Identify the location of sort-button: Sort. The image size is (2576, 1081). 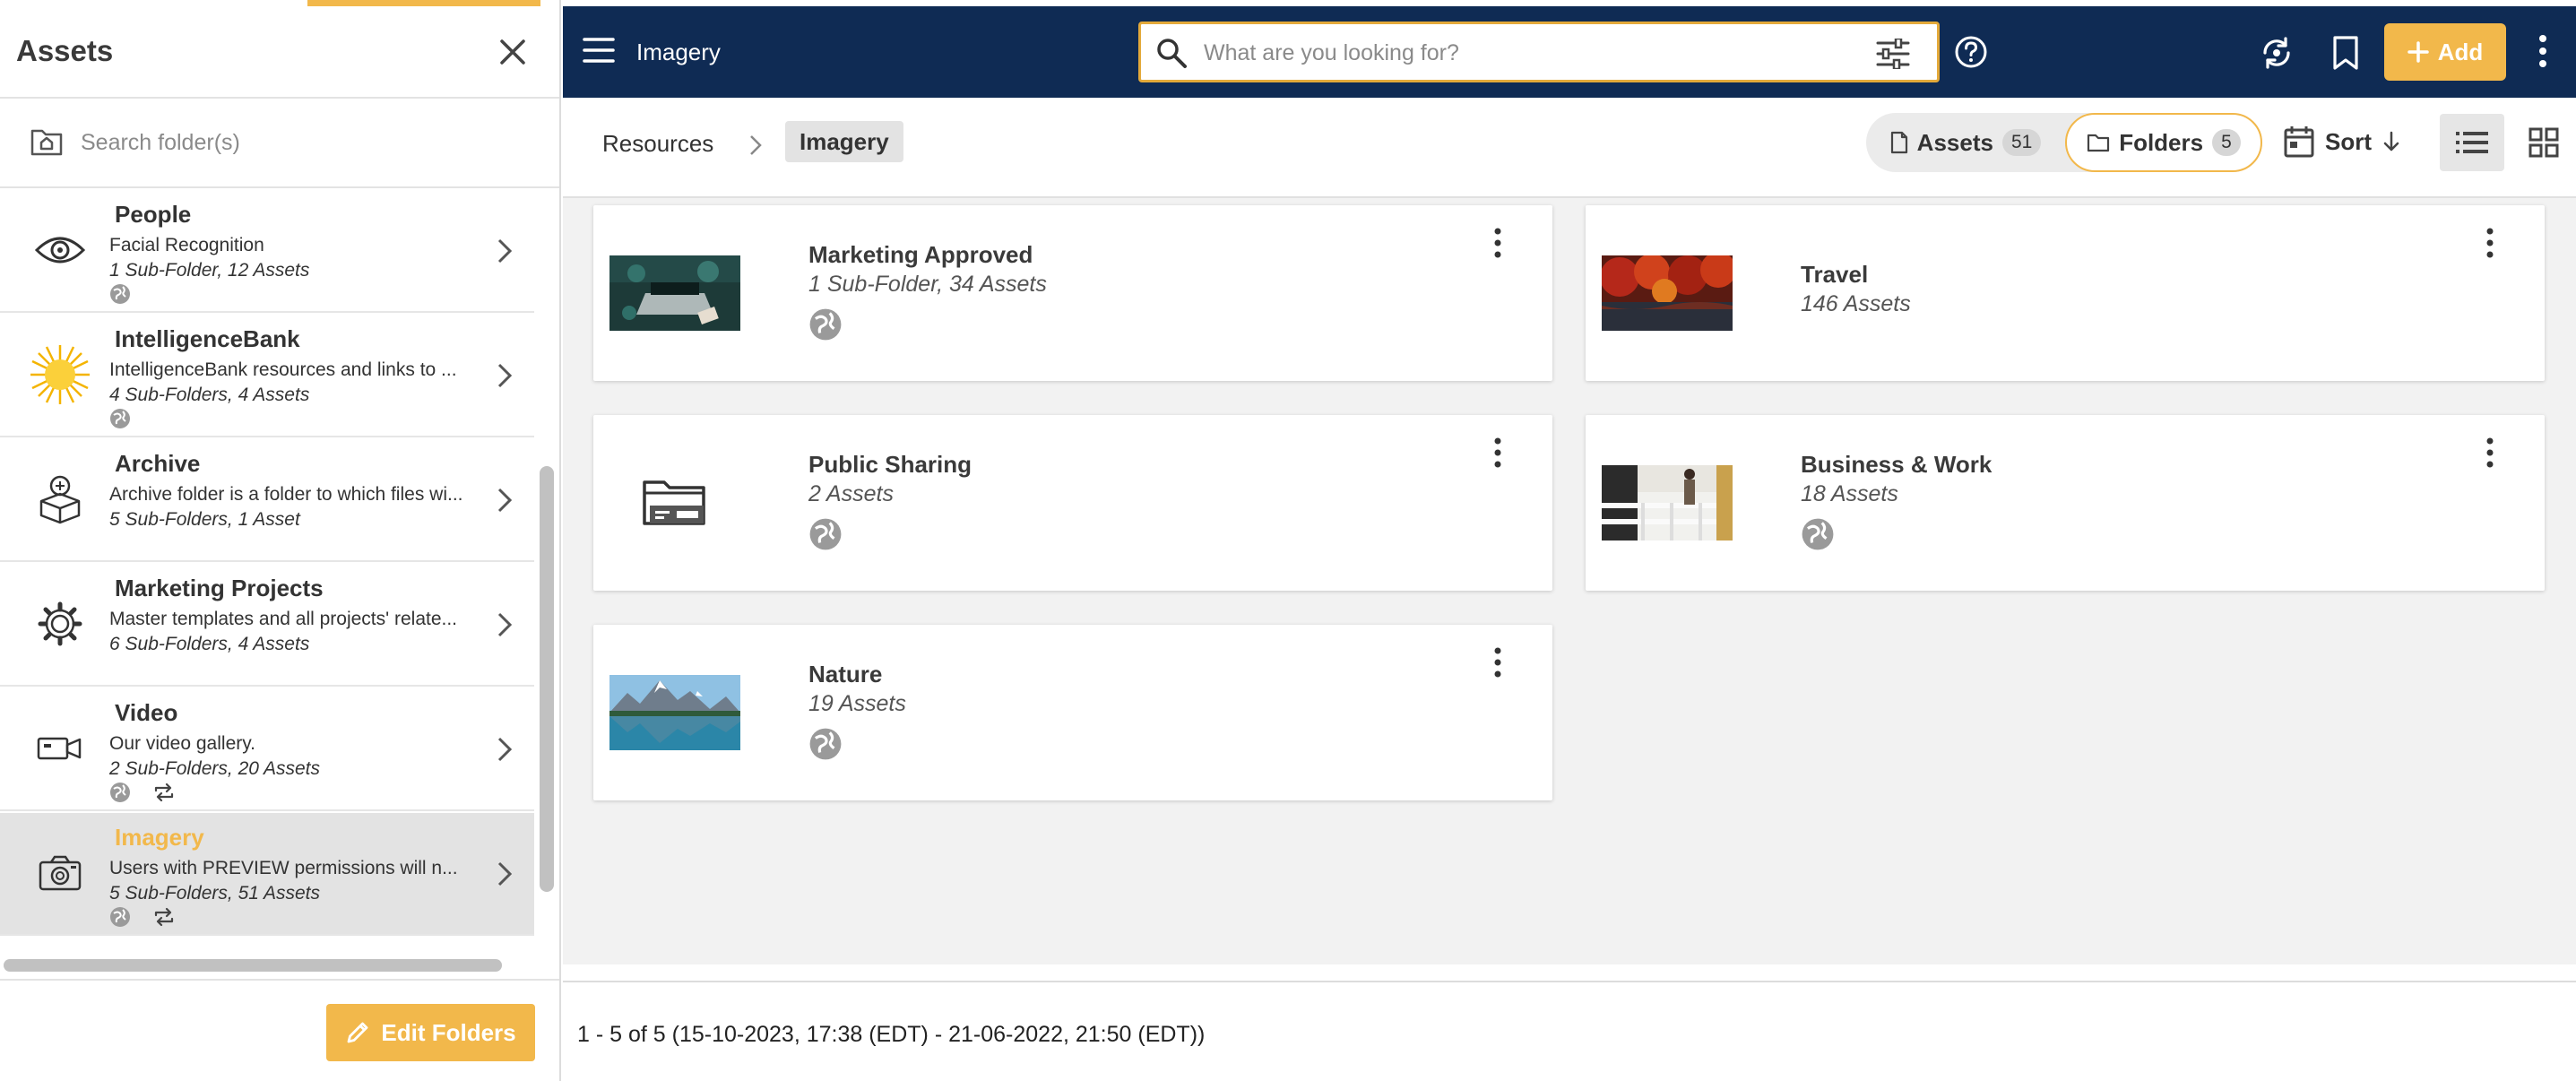
(2342, 141).